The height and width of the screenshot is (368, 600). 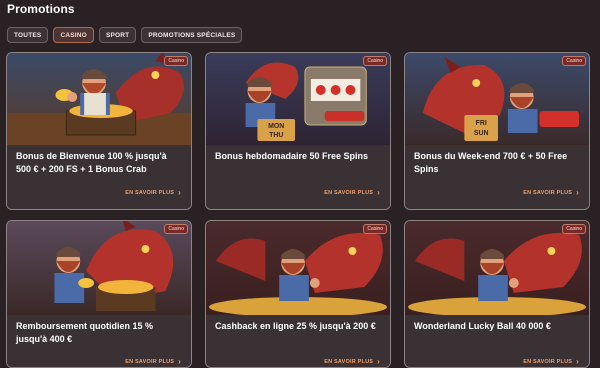 What do you see at coordinates (482, 326) in the screenshot?
I see `promo-title: Wonderland Lucky Ball 40 000 €` at bounding box center [482, 326].